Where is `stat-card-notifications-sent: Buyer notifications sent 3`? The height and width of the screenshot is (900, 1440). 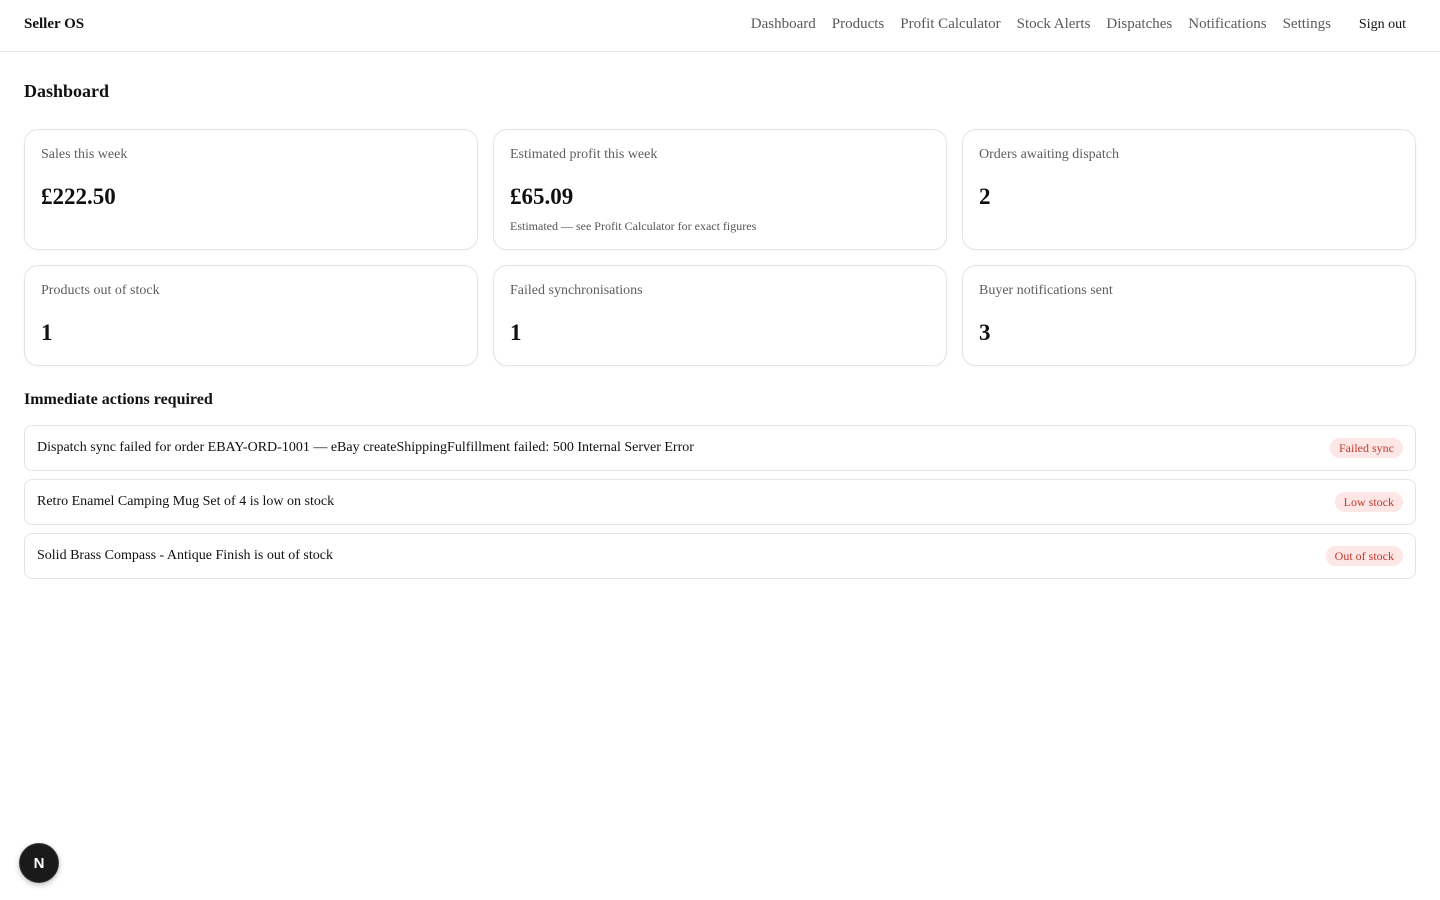 stat-card-notifications-sent: Buyer notifications sent 3 is located at coordinates (1189, 315).